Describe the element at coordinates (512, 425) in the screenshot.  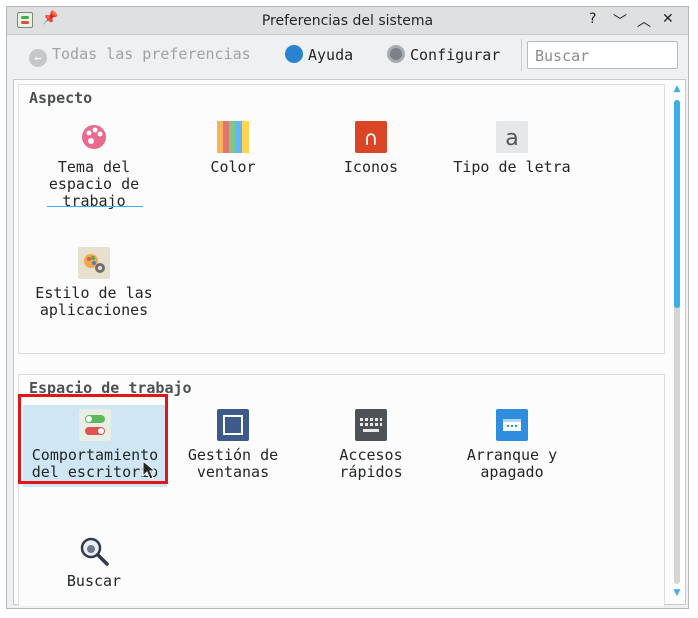
I see `startup-icon` at that location.